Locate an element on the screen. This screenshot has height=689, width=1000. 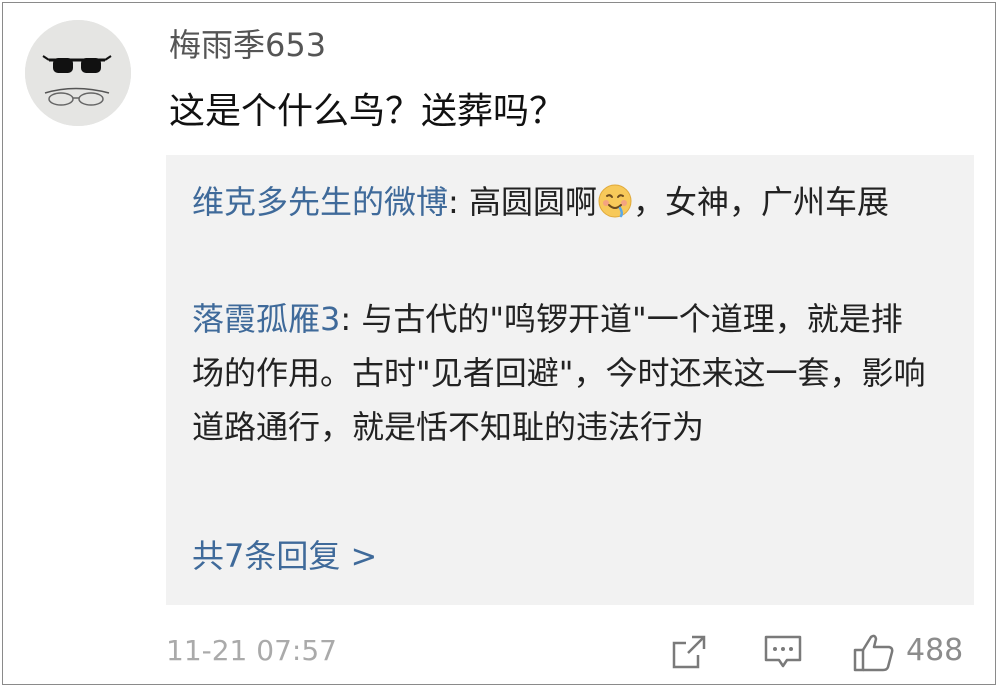
reply-author: 落霞孤雁3 is located at coordinates (266, 319).